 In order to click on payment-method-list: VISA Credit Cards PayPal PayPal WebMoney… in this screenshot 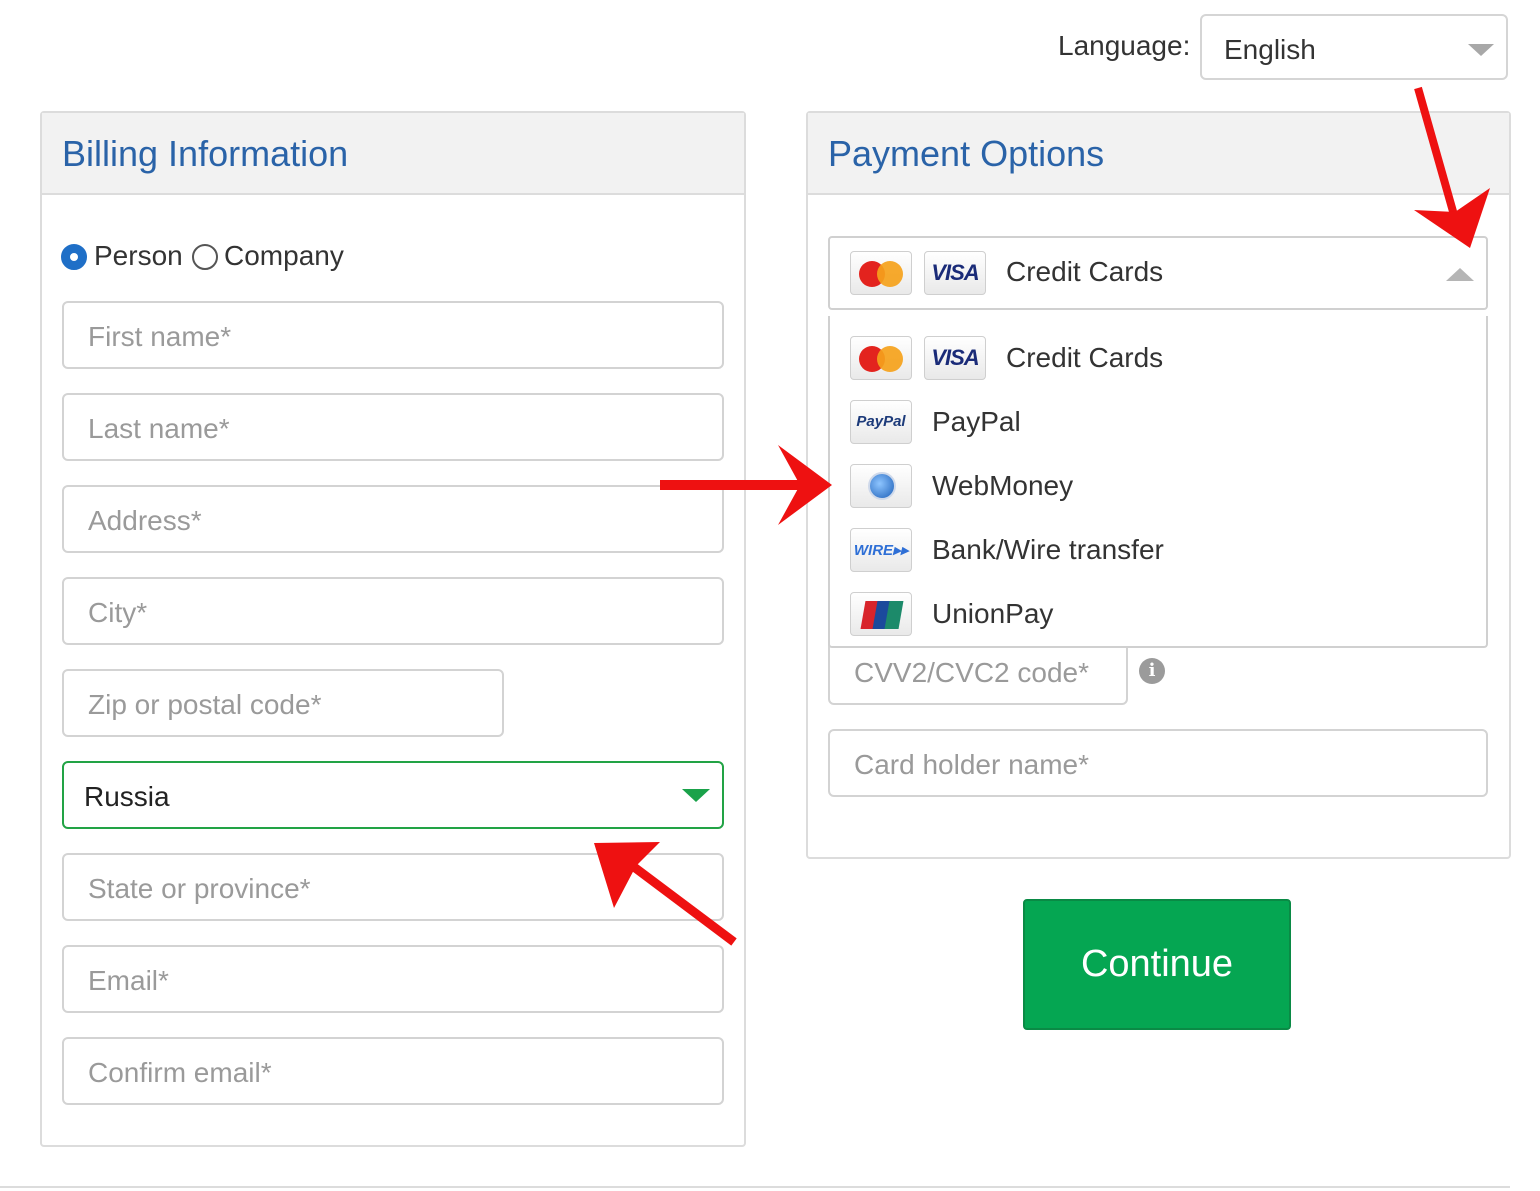, I will do `click(1158, 482)`.